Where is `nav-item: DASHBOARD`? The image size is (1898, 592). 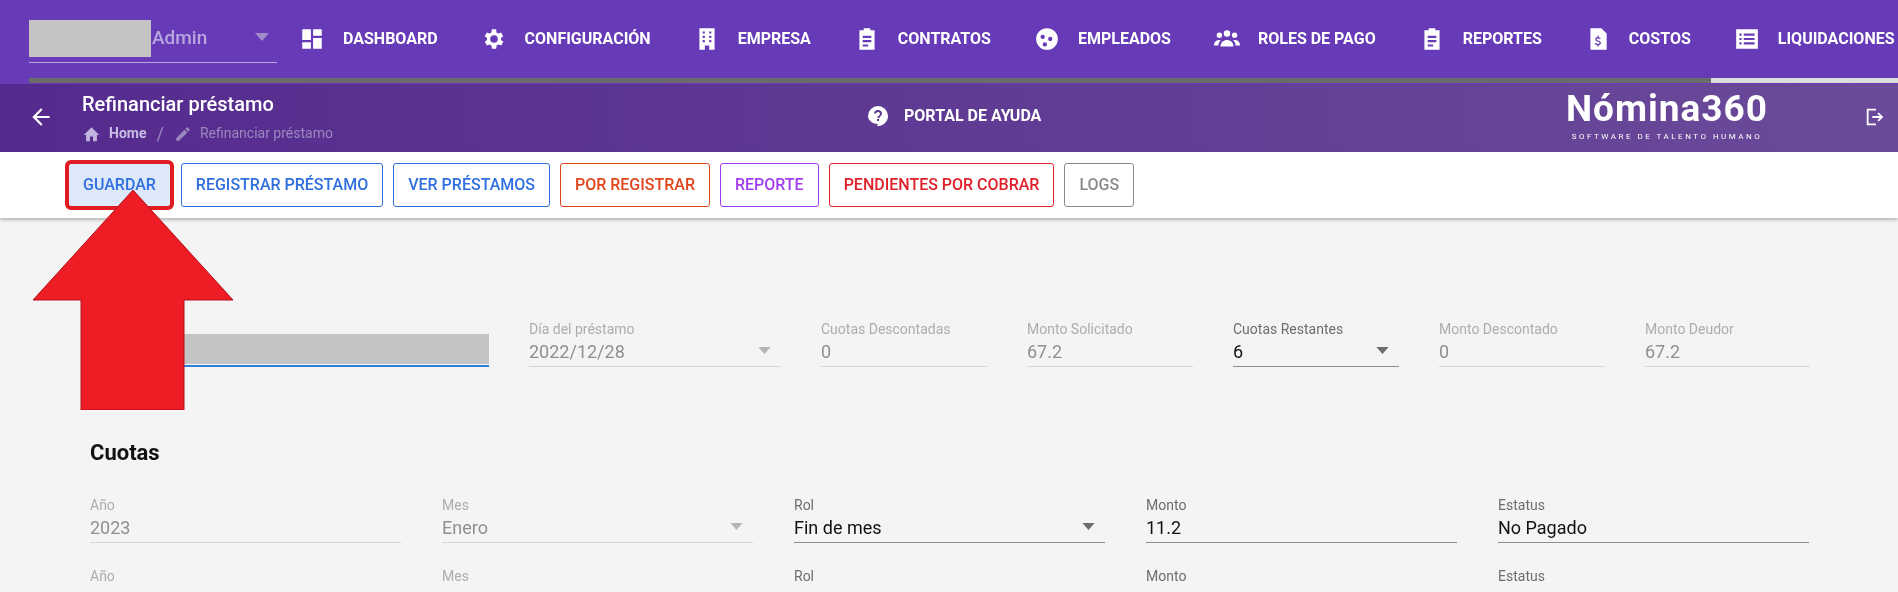
nav-item: DASHBOARD is located at coordinates (368, 39).